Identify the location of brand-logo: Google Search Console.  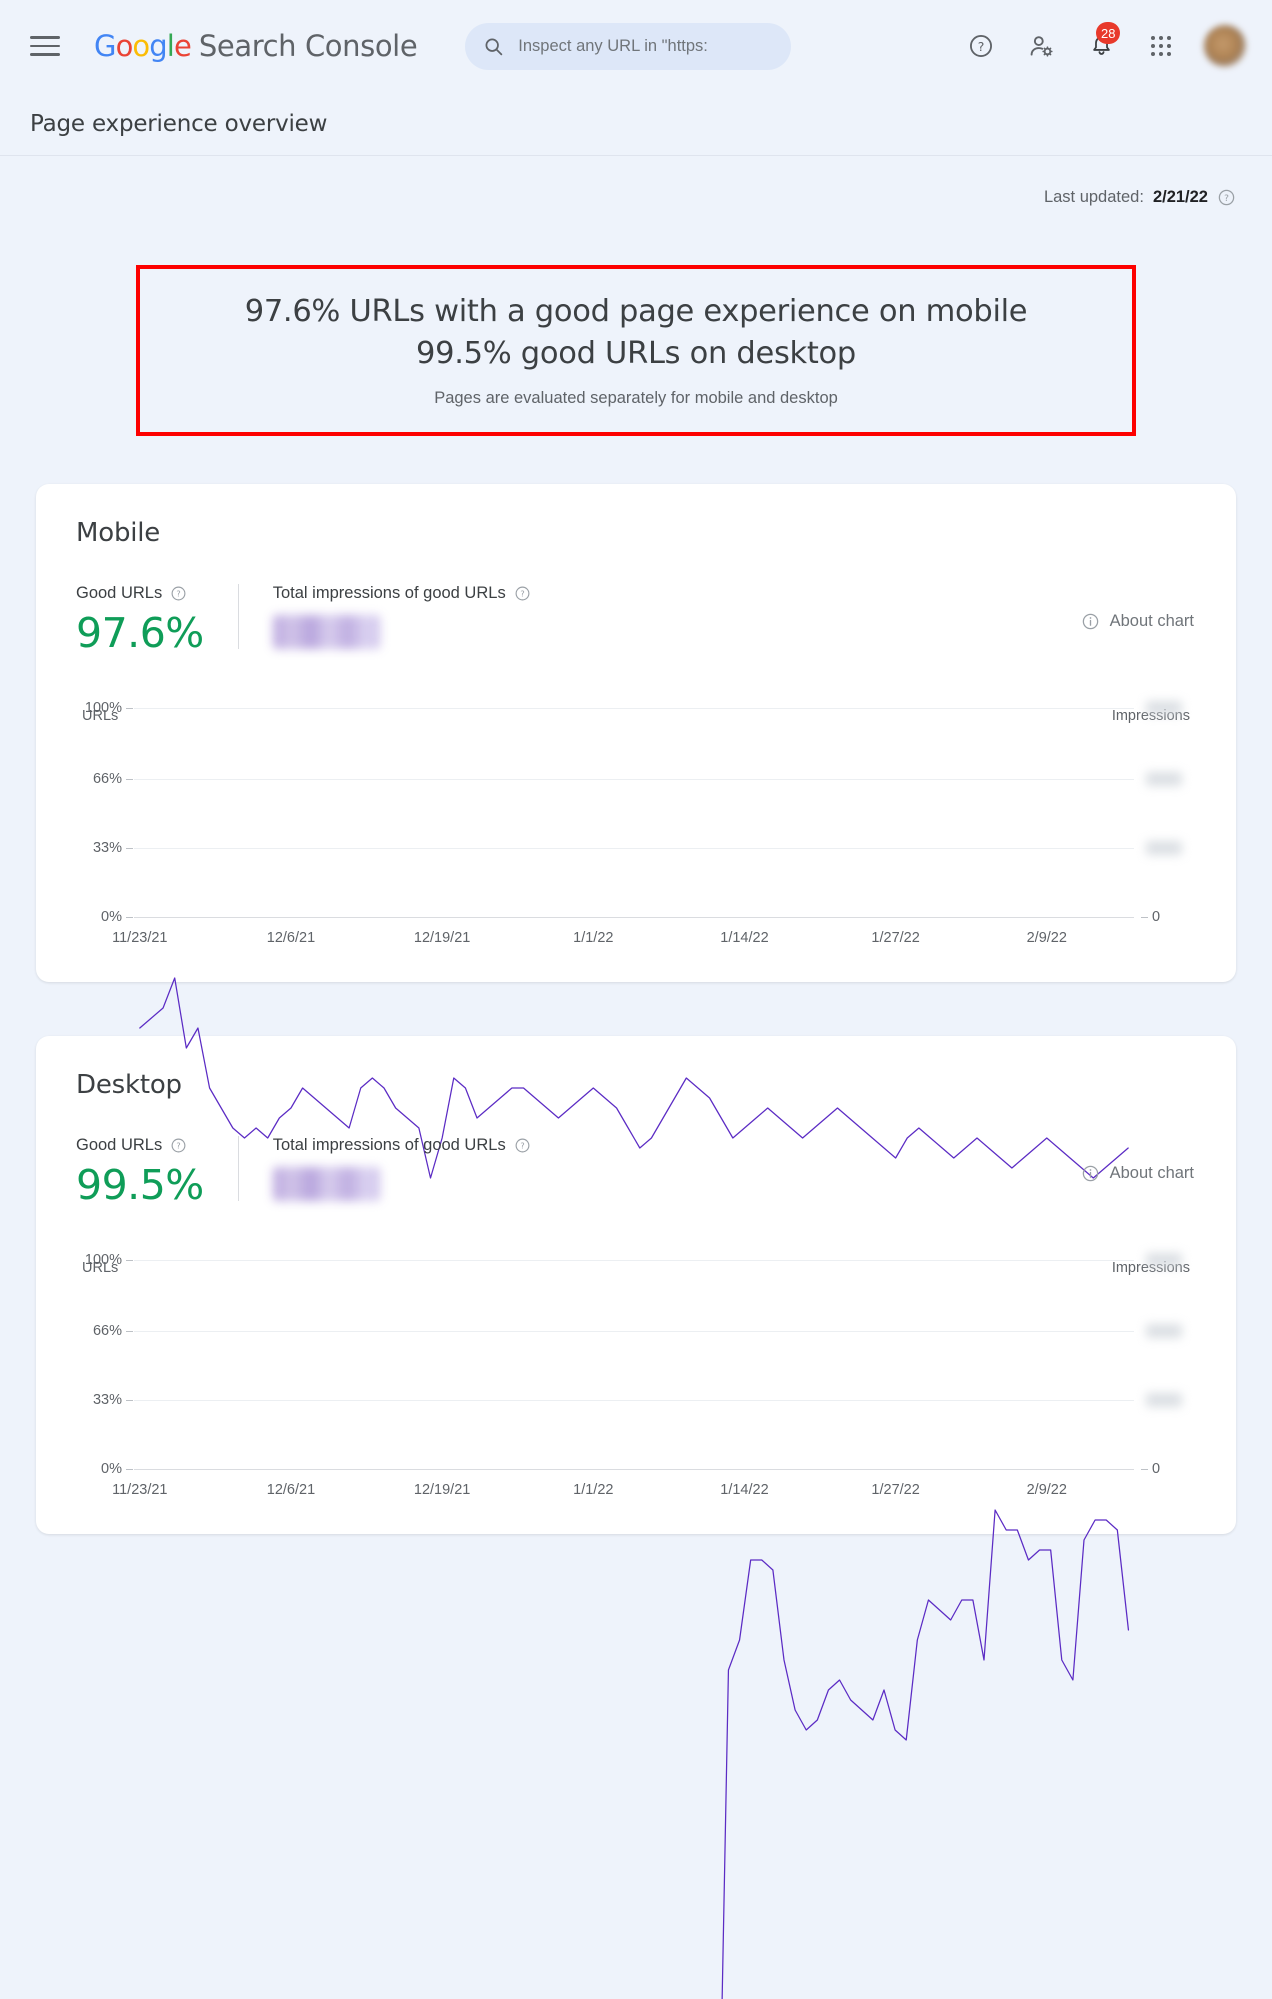
(256, 46).